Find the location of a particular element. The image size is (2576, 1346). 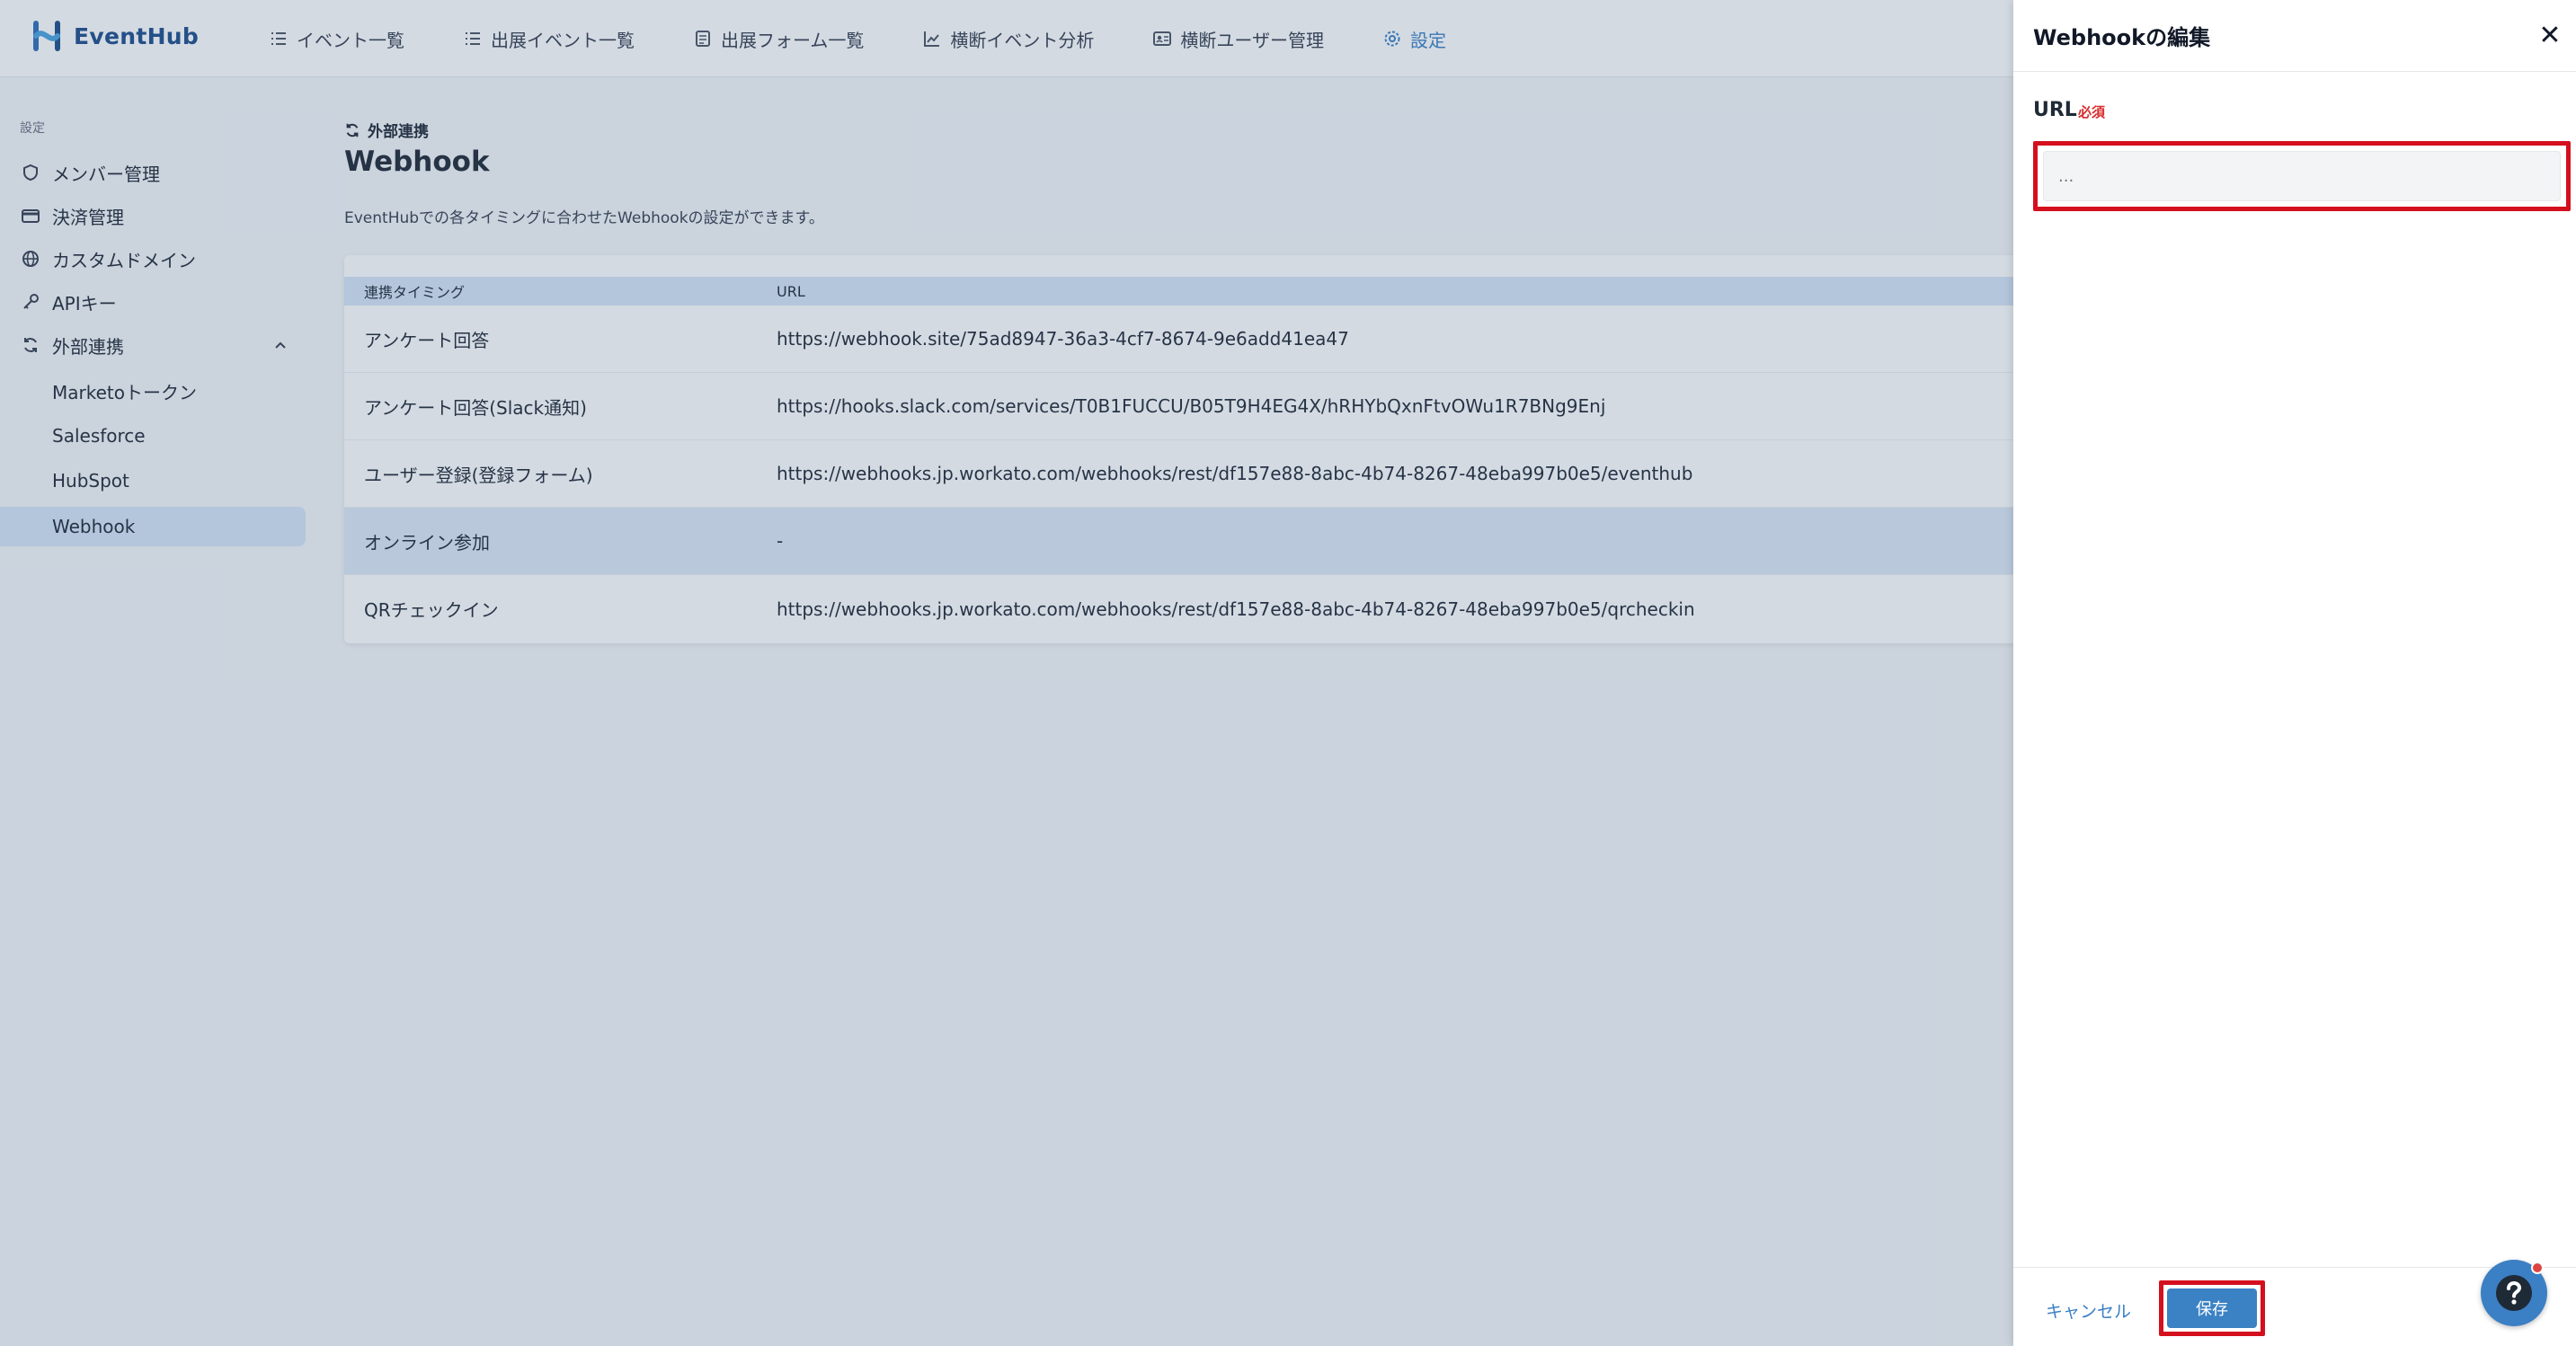

question-icon is located at coordinates (2514, 1293).